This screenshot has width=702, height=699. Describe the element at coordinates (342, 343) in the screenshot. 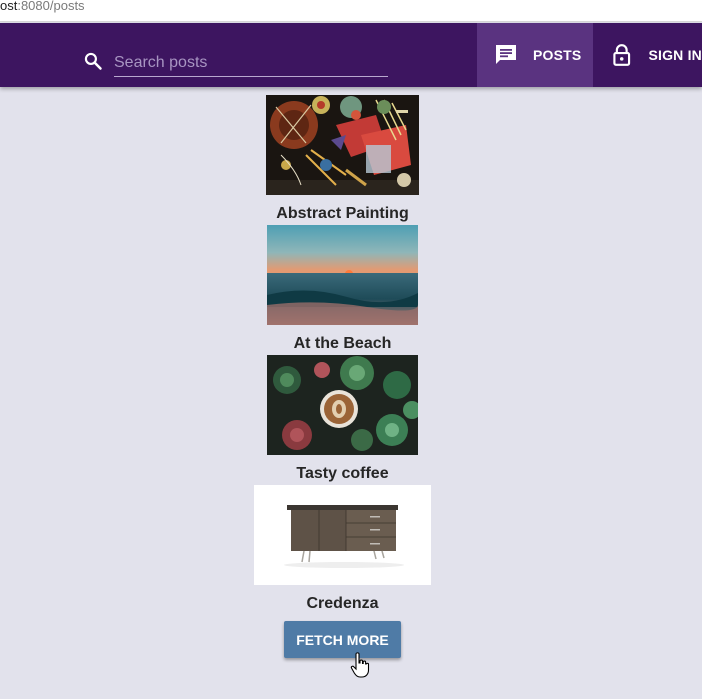

I see `post-title: At the Beach` at that location.